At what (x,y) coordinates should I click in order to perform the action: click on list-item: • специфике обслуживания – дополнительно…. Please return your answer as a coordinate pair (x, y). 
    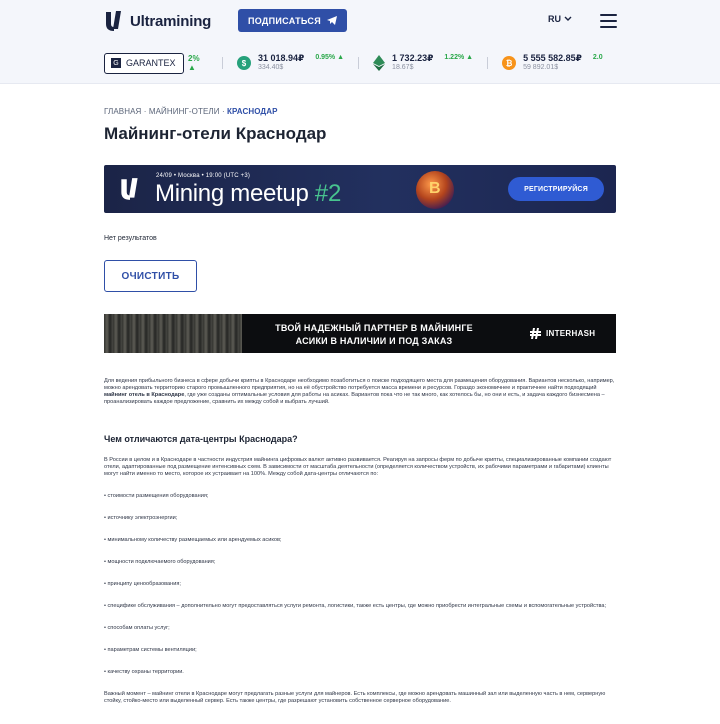
    Looking at the image, I should click on (355, 606).